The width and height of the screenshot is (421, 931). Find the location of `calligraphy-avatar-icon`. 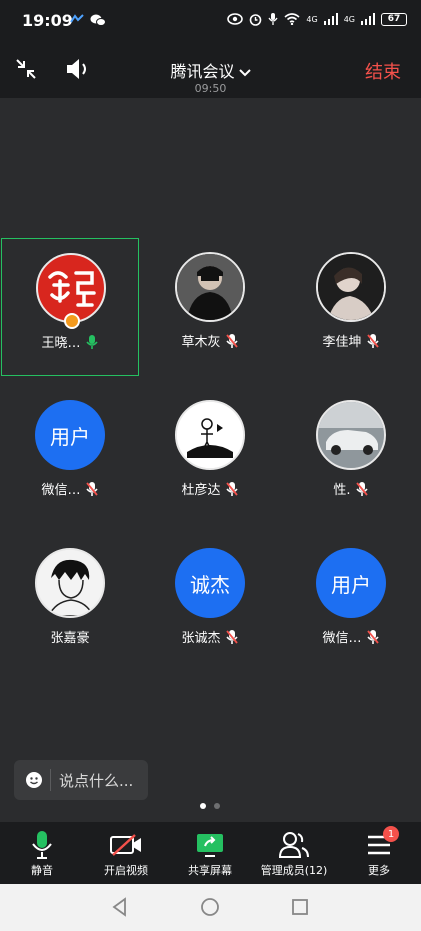

calligraphy-avatar-icon is located at coordinates (72, 289).